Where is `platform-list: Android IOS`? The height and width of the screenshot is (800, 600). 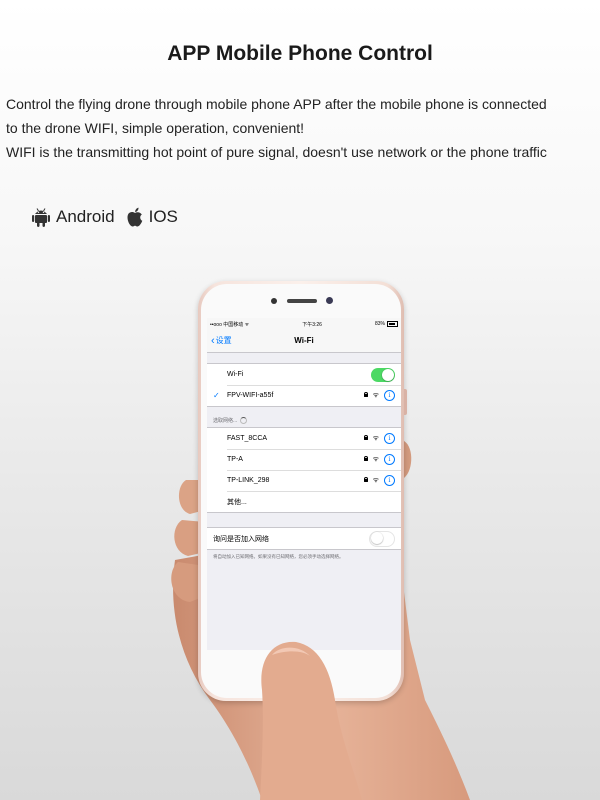 platform-list: Android IOS is located at coordinates (111, 217).